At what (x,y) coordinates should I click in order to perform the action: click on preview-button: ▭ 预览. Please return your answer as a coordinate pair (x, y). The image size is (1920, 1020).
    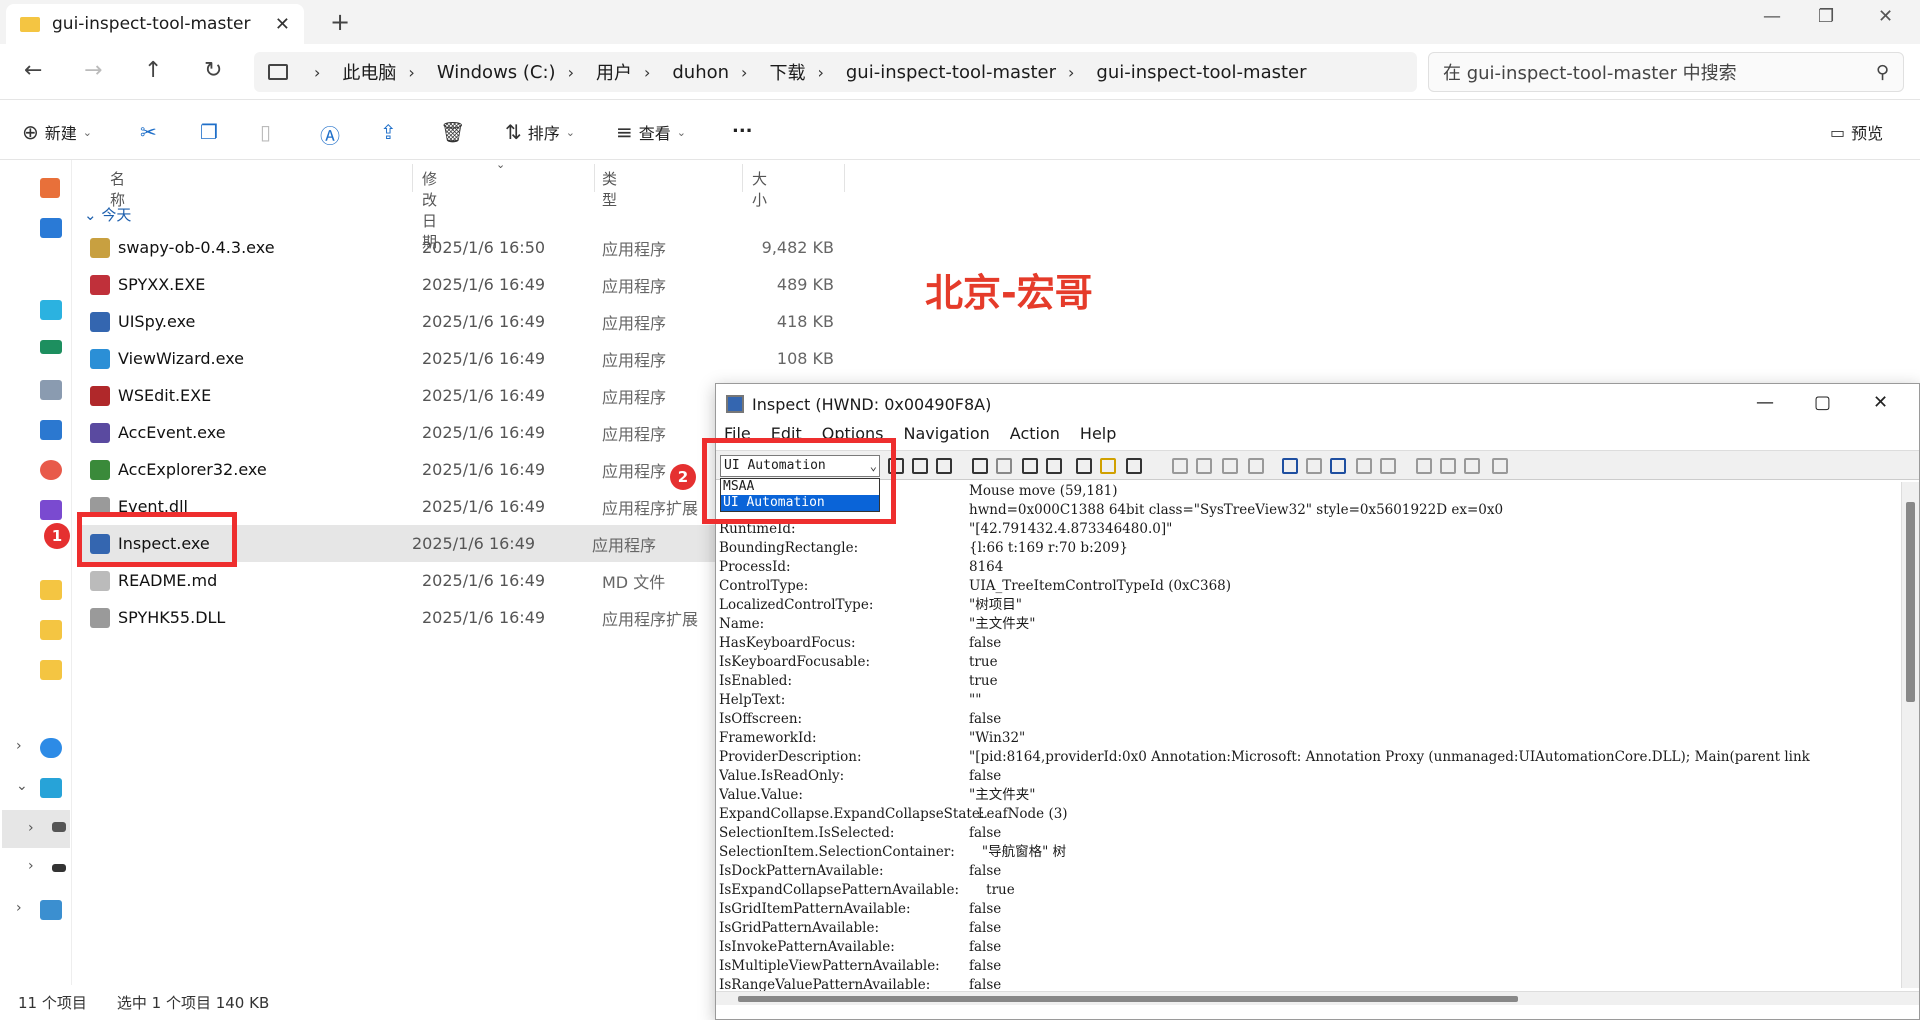
    Looking at the image, I should click on (1856, 132).